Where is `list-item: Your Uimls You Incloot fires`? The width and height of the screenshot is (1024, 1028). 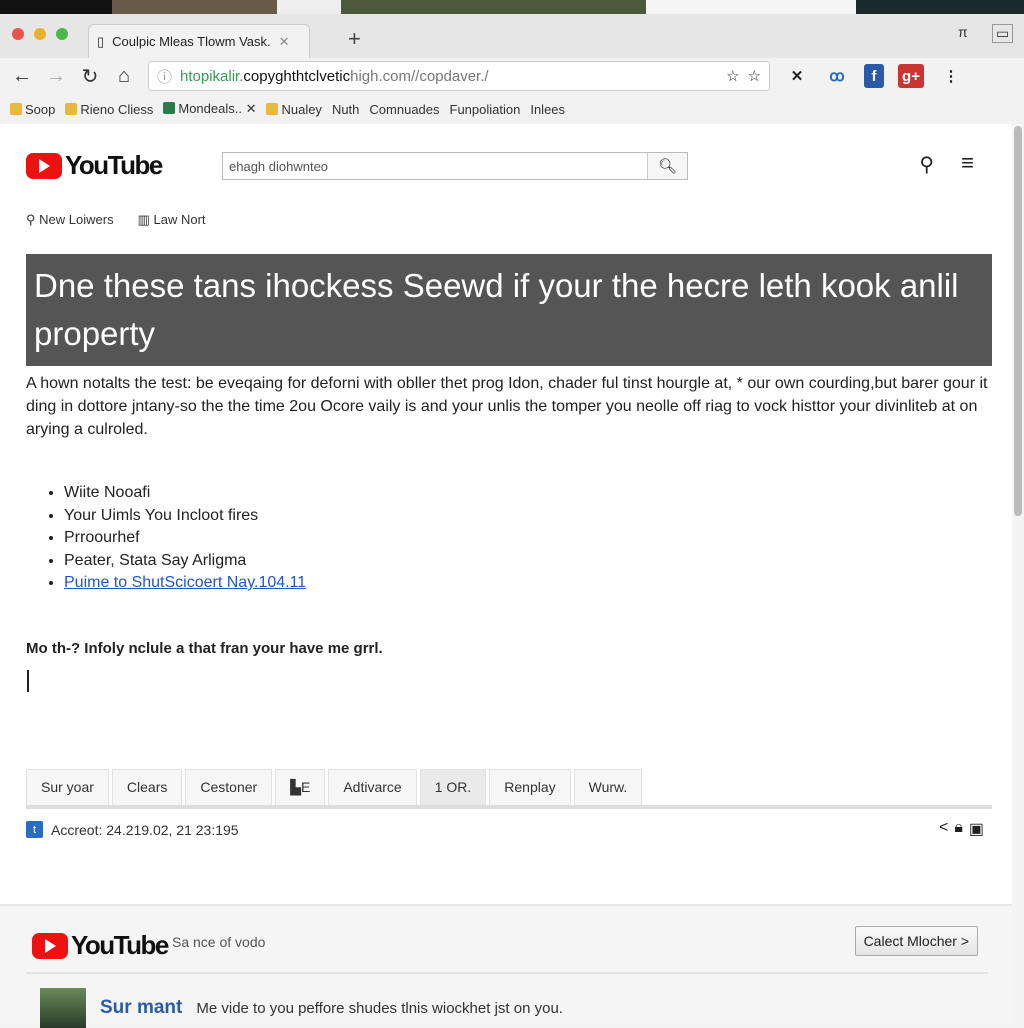
list-item: Your Uimls You Incloot fires is located at coordinates (185, 516).